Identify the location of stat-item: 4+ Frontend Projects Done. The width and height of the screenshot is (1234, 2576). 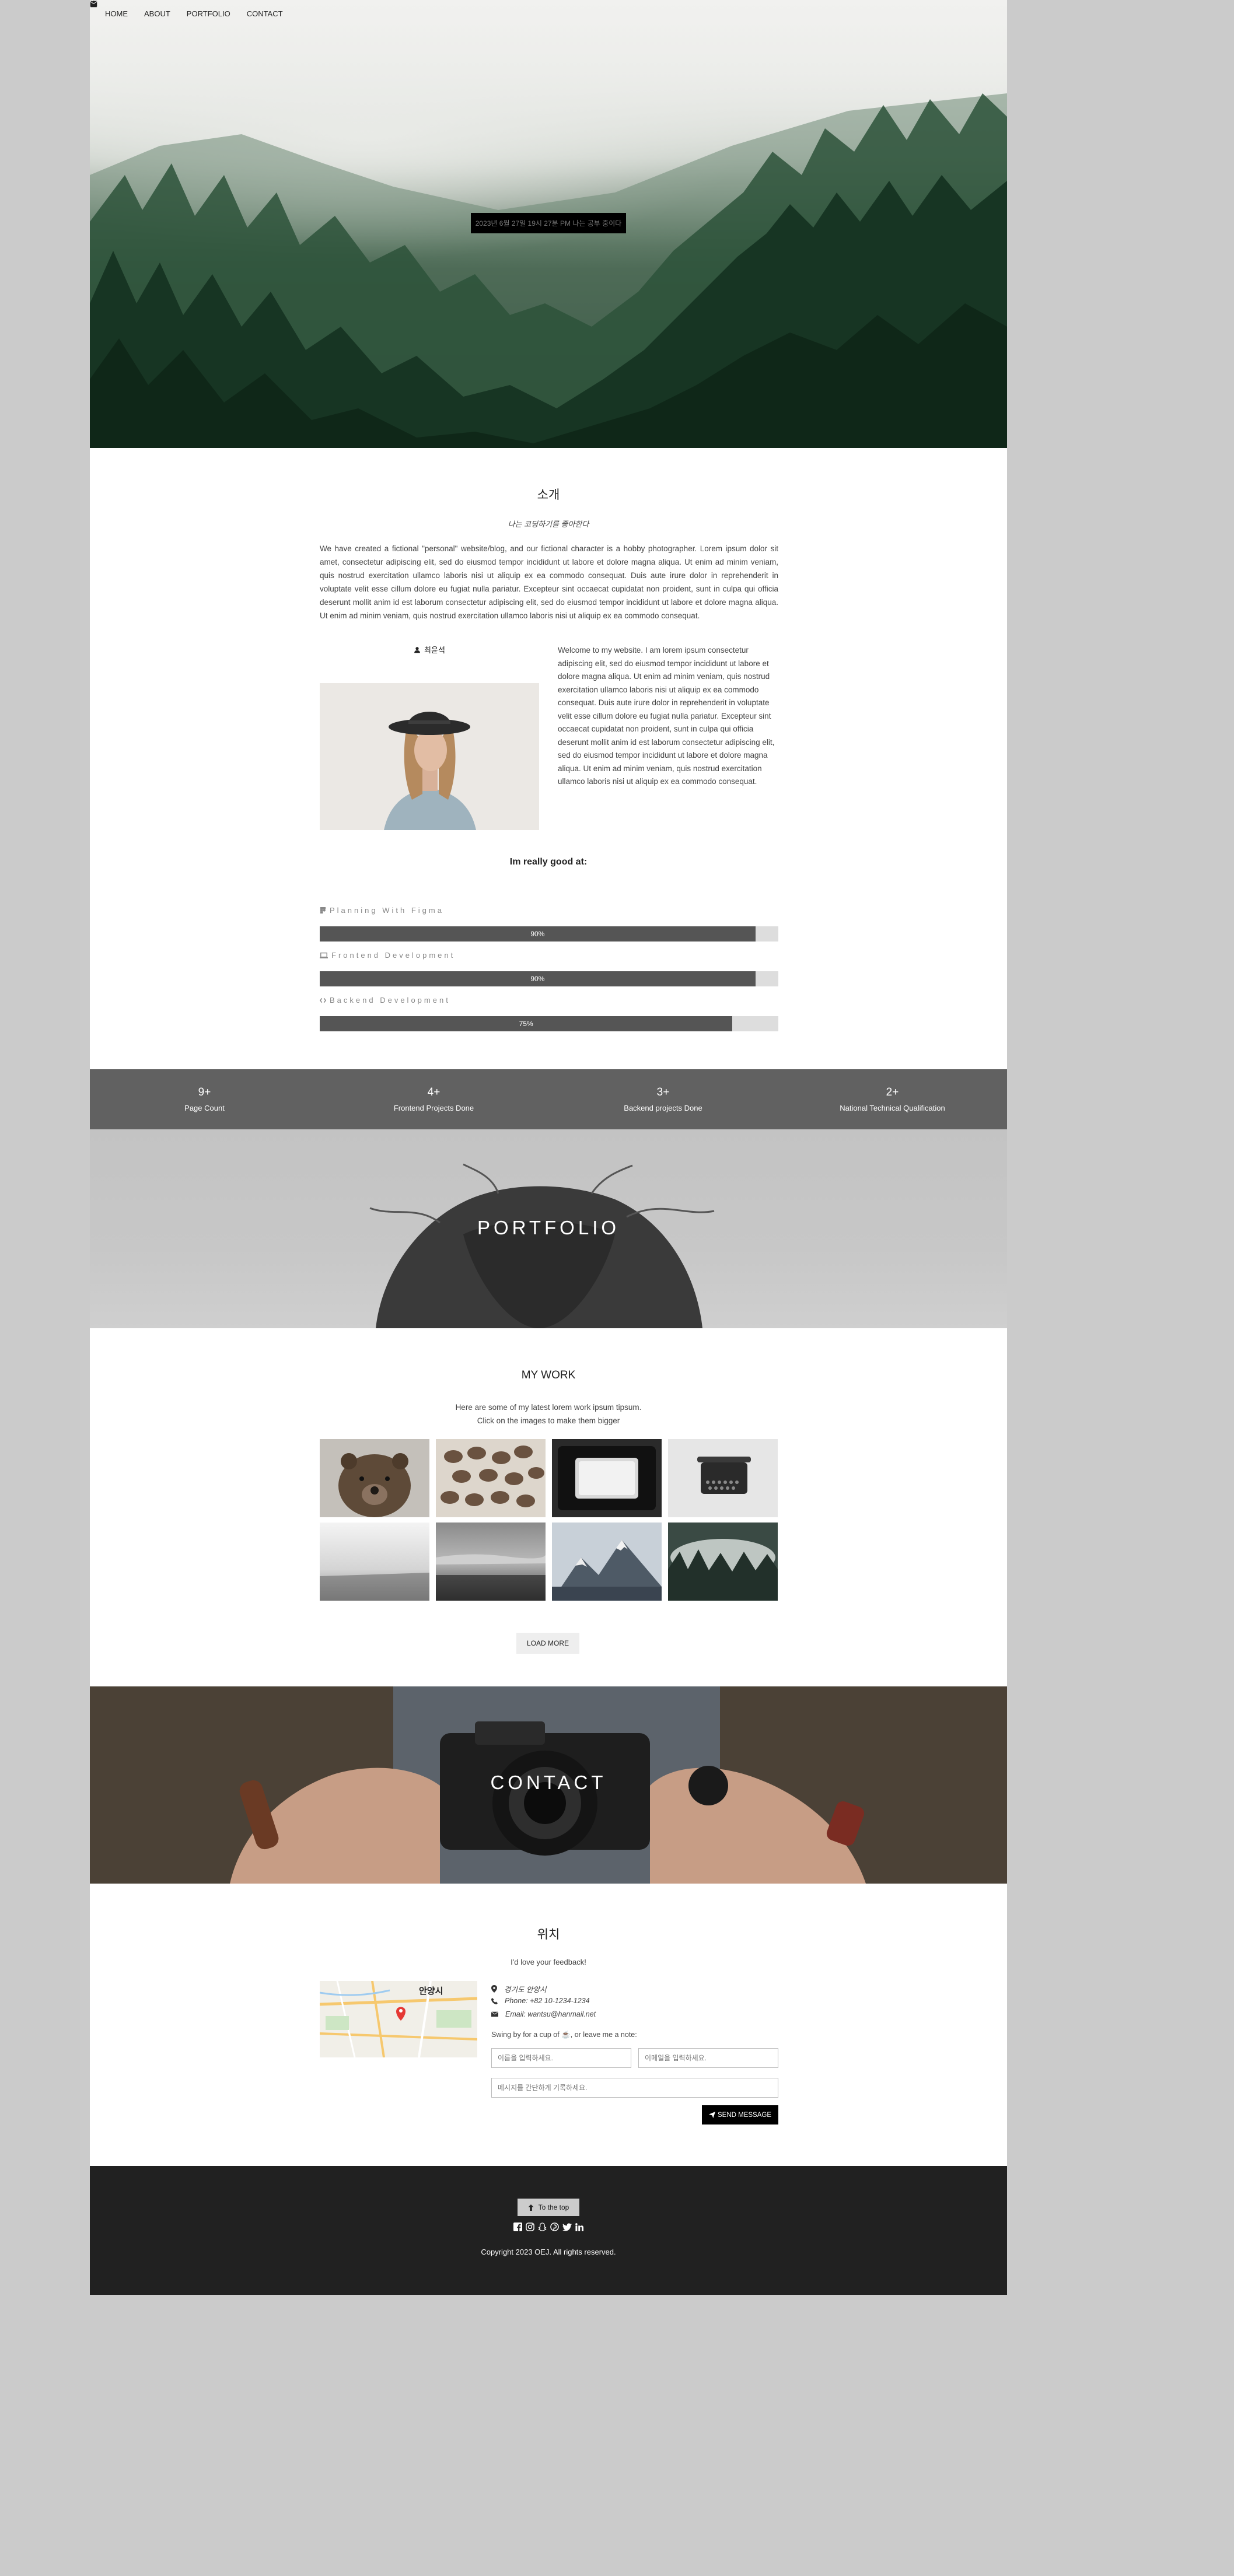
(433, 1099).